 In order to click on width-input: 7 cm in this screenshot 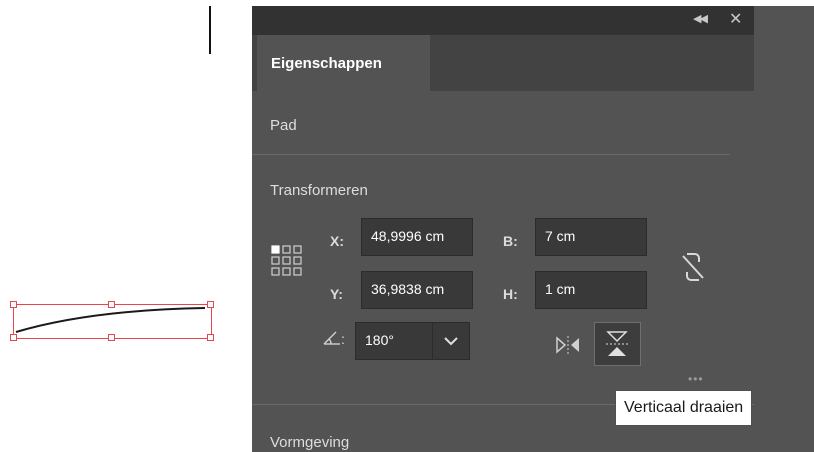, I will do `click(591, 237)`.